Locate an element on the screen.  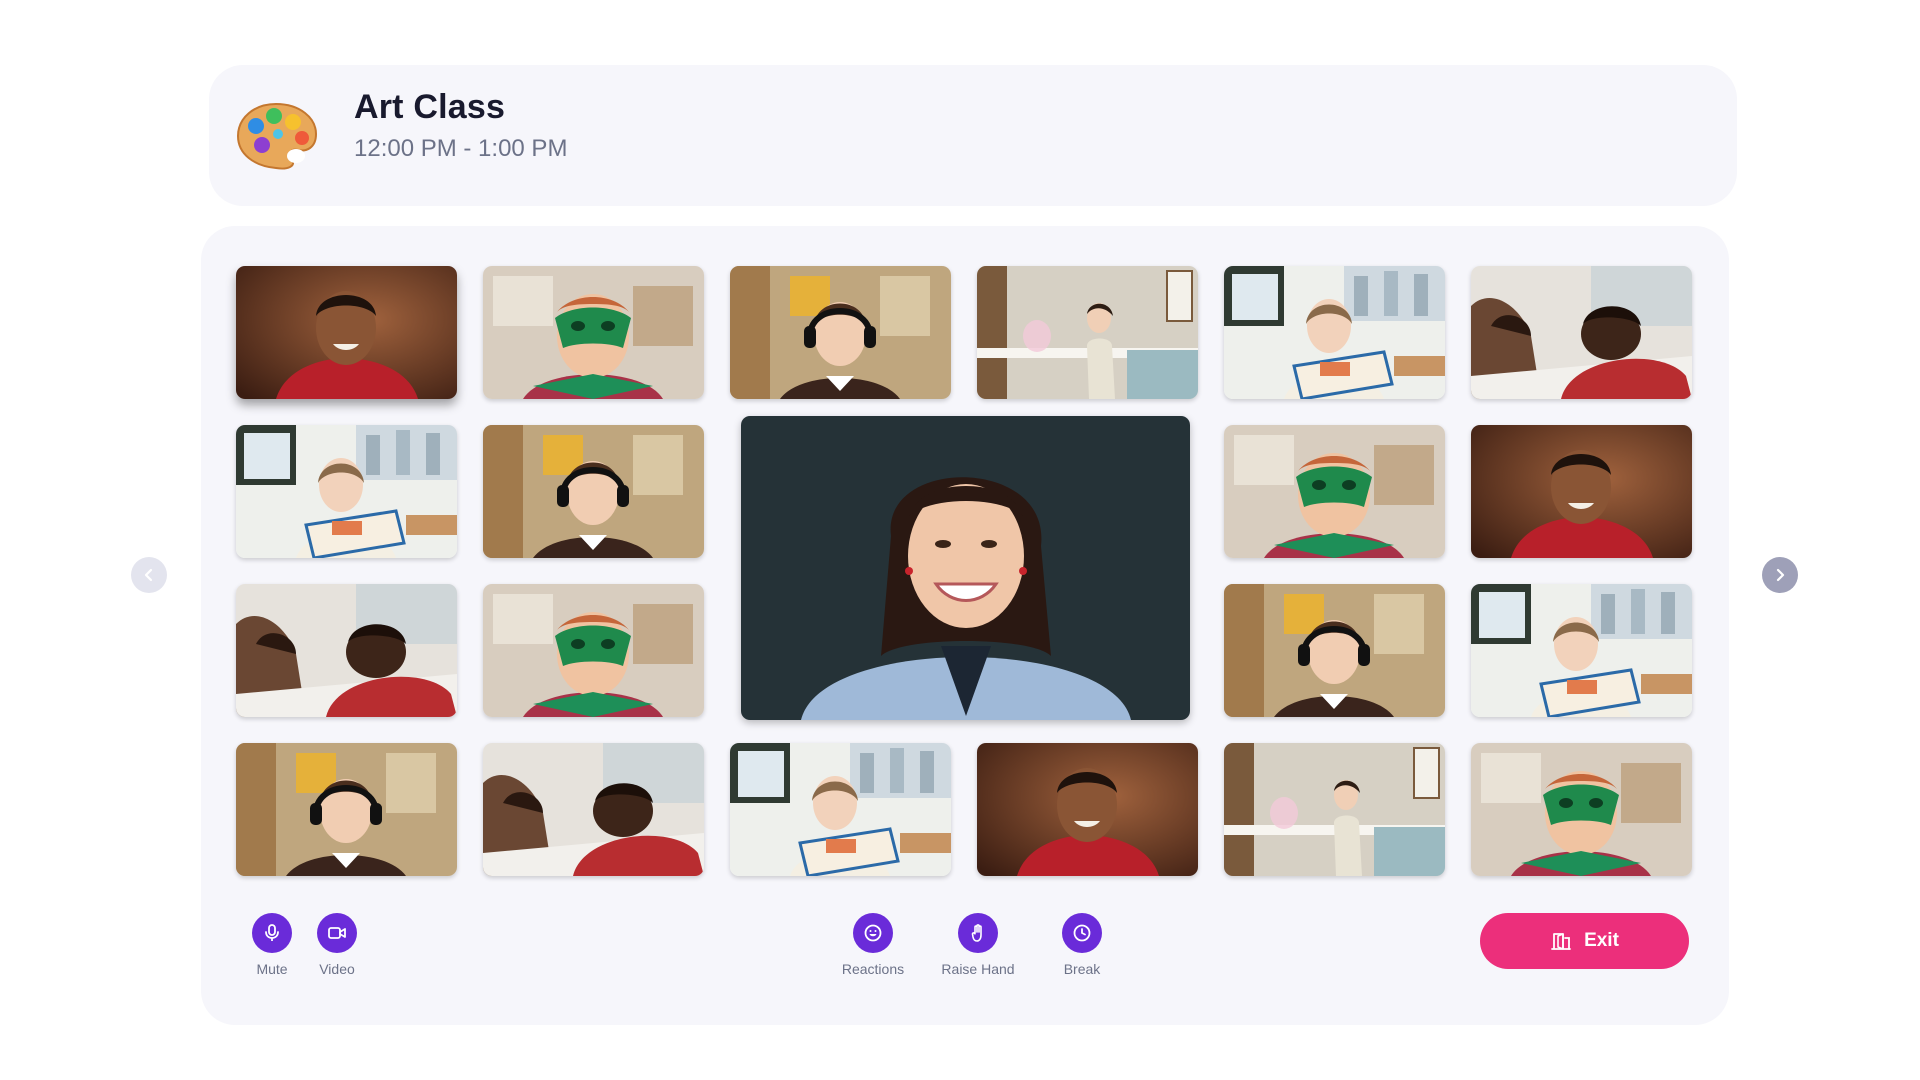
mute-button is located at coordinates (272, 933).